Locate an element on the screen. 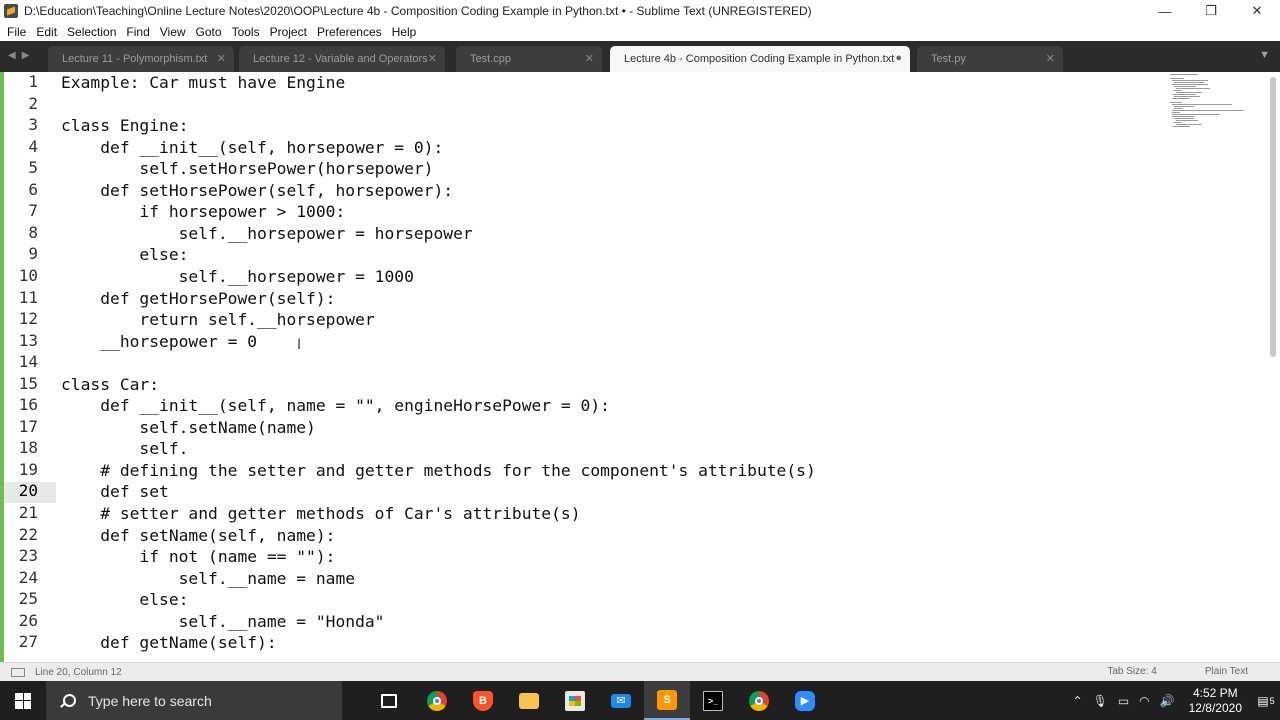 The image size is (1280, 720). line-number: 7 is located at coordinates (33, 211).